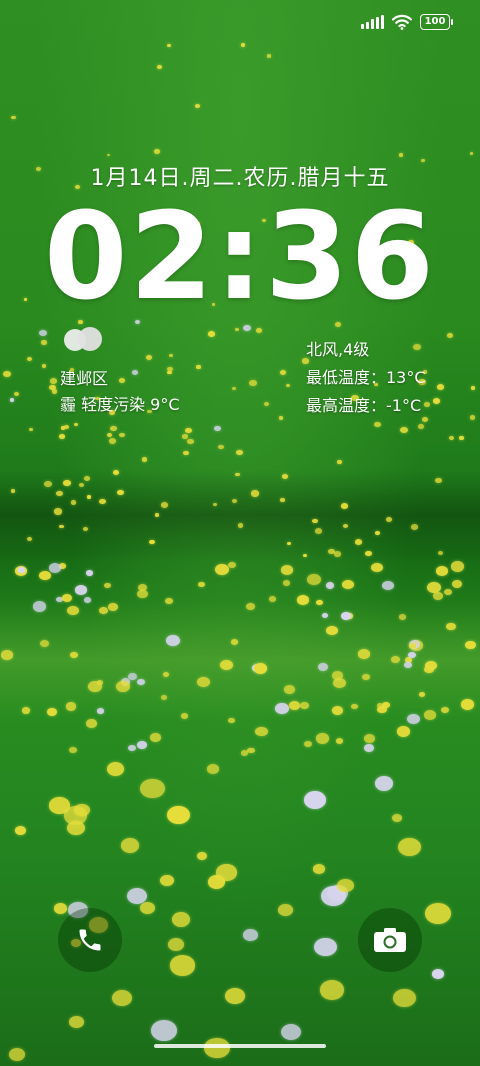 Image resolution: width=480 pixels, height=1066 pixels. I want to click on home-indicator, so click(240, 1046).